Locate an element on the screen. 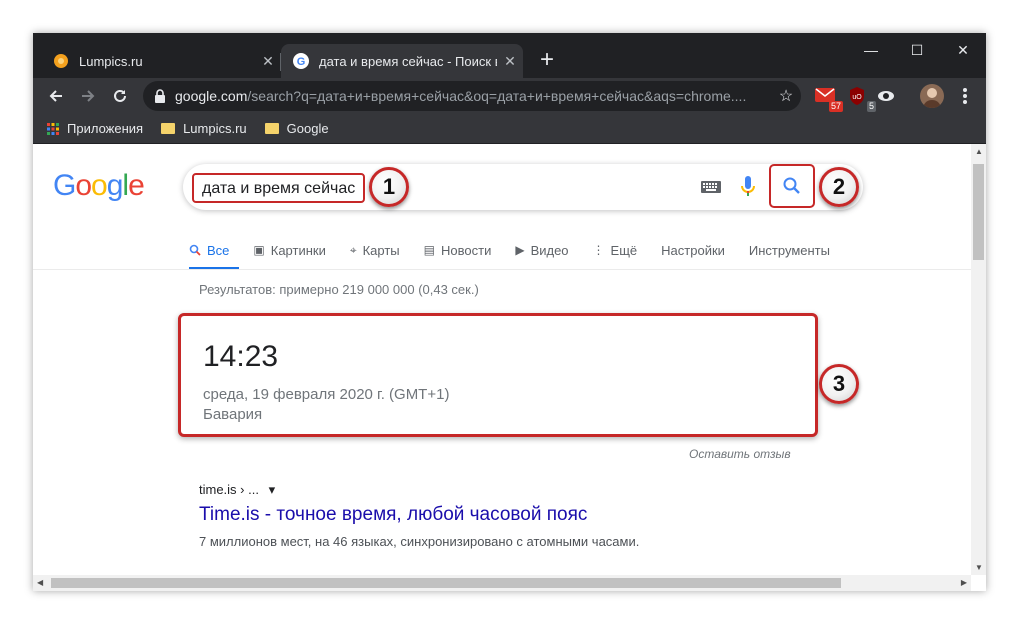  tab-more: ⋮ Ещё is located at coordinates (615, 250).